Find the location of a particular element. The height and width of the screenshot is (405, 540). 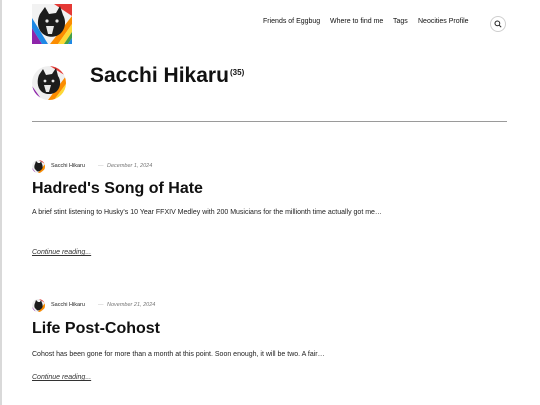

post-title: Life Post-Cohost is located at coordinates (96, 329).